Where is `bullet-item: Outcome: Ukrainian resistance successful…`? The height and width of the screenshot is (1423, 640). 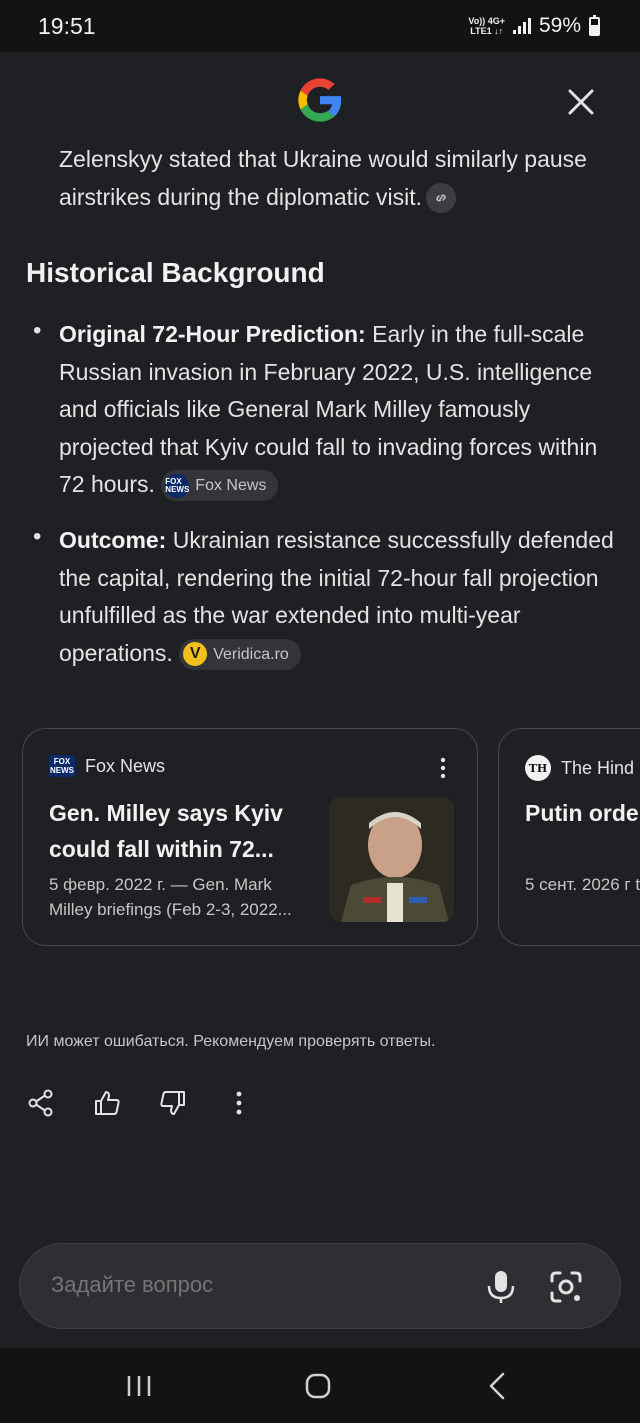 bullet-item: Outcome: Ukrainian resistance successful… is located at coordinates (339, 597).